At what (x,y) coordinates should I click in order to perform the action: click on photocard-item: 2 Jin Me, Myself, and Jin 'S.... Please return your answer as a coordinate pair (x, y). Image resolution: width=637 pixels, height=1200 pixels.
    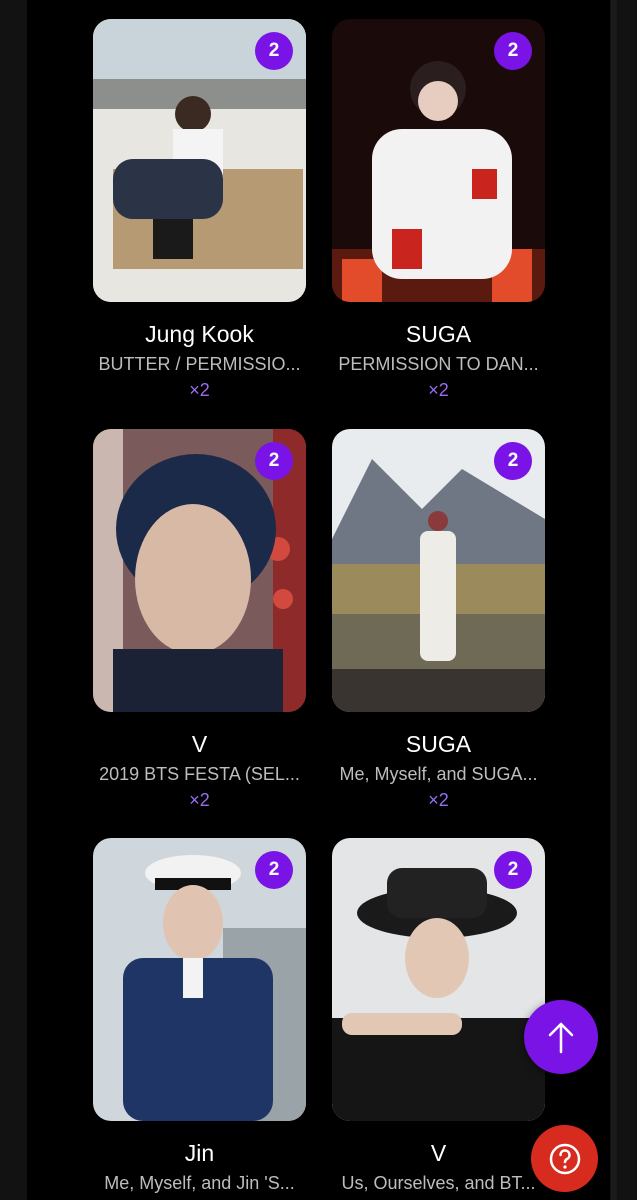
    Looking at the image, I should click on (199, 1016).